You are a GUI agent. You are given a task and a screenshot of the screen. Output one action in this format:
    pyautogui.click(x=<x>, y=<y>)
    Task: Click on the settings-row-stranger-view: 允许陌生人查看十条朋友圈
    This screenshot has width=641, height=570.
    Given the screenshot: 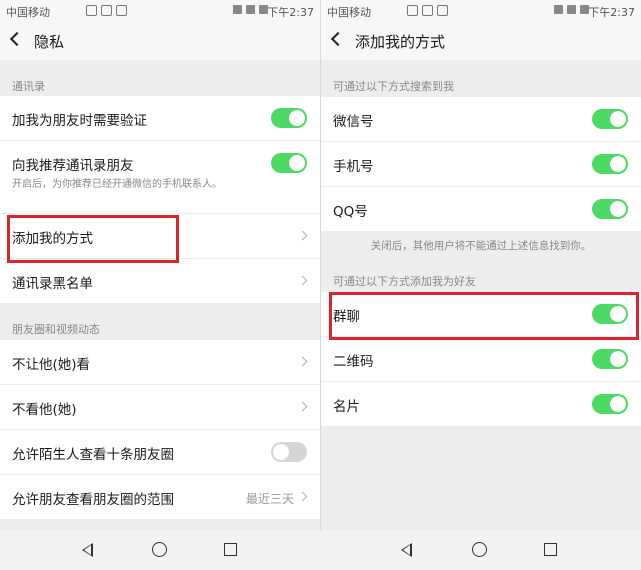 What is the action you would take?
    pyautogui.click(x=160, y=452)
    